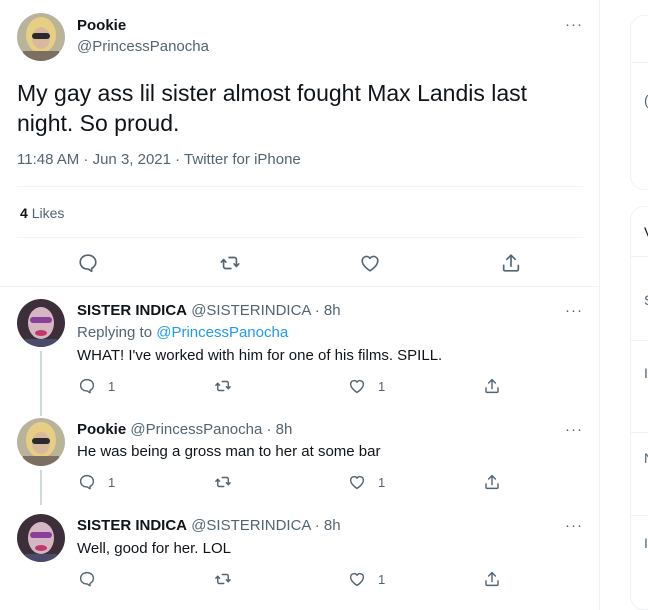  Describe the element at coordinates (624, 305) in the screenshot. I see `right-sidebar: ( V S I N I` at that location.